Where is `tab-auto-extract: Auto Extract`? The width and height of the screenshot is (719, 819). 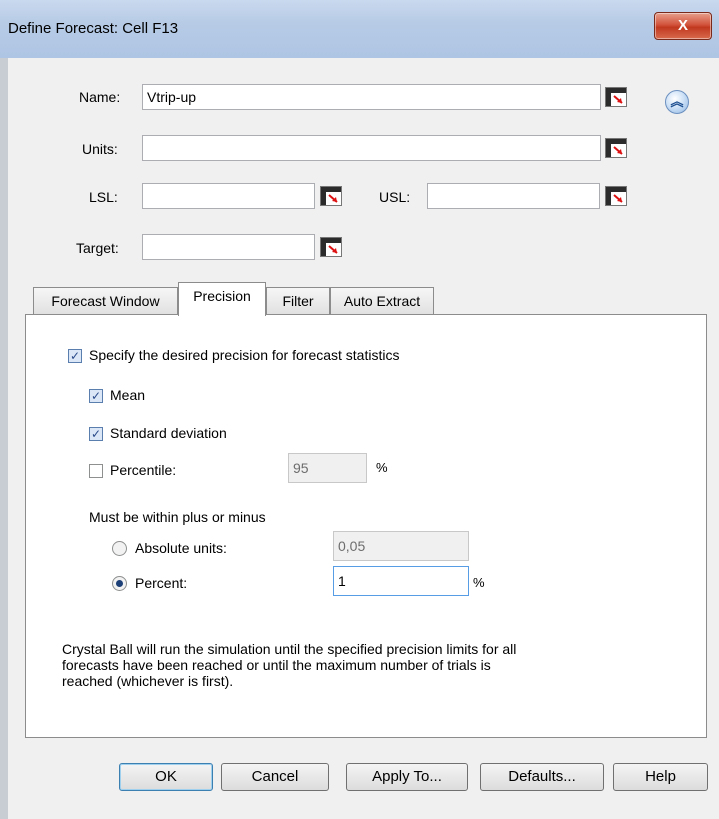
tab-auto-extract: Auto Extract is located at coordinates (382, 300).